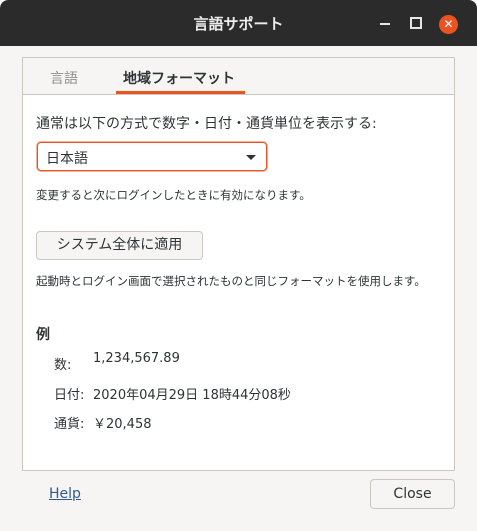 This screenshot has height=531, width=477. What do you see at coordinates (238, 76) in the screenshot?
I see `tab-bar: 言語 地域フォーマット` at bounding box center [238, 76].